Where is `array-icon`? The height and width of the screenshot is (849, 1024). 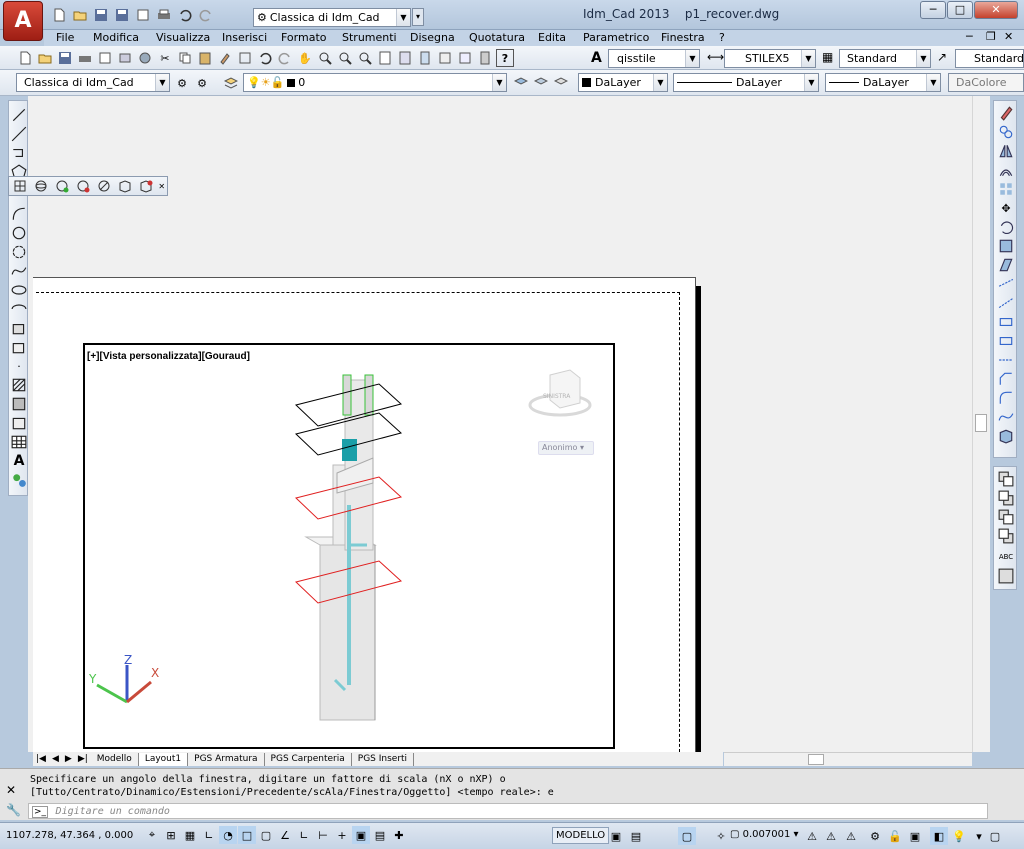 array-icon is located at coordinates (1006, 189).